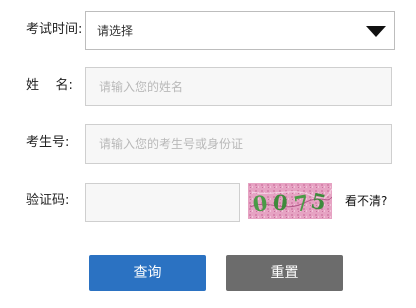 The image size is (416, 308). I want to click on exam-number-label: 考生号:, so click(48, 142).